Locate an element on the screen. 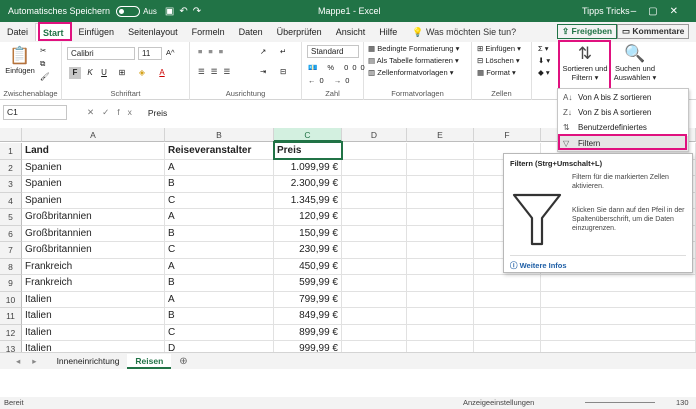 This screenshot has height=409, width=696. undo-icon: ↶ is located at coordinates (185, 11).